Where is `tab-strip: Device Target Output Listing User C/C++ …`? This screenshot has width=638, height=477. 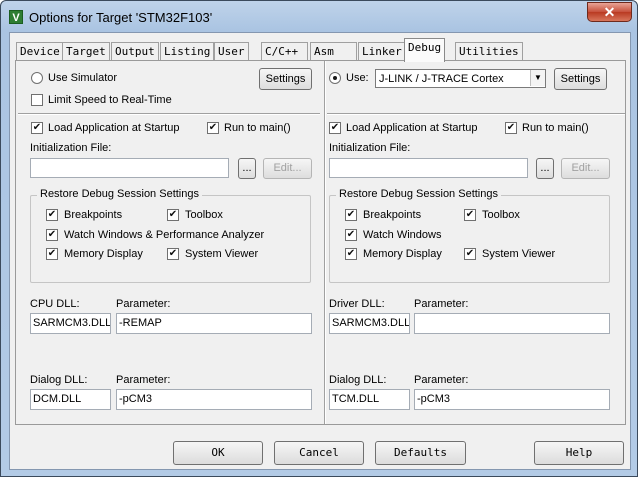
tab-strip: Device Target Output Listing User C/C++ … is located at coordinates (320, 48).